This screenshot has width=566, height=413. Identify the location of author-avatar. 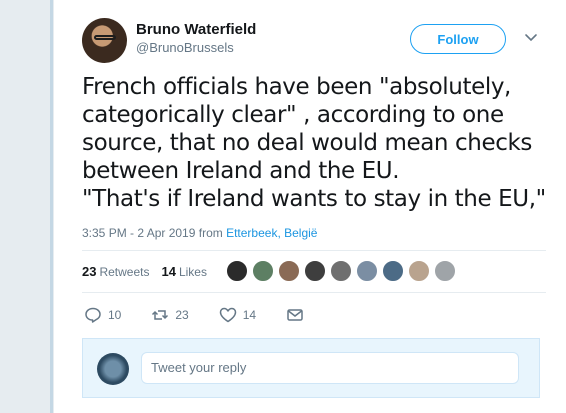
(104, 40).